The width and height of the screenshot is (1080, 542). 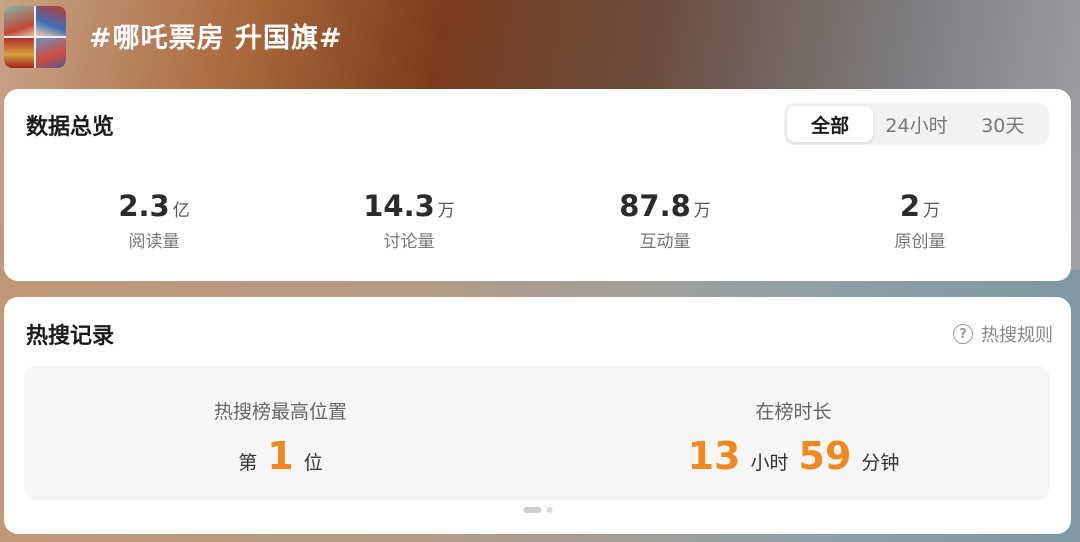 I want to click on stat-unit: 亿, so click(x=181, y=211).